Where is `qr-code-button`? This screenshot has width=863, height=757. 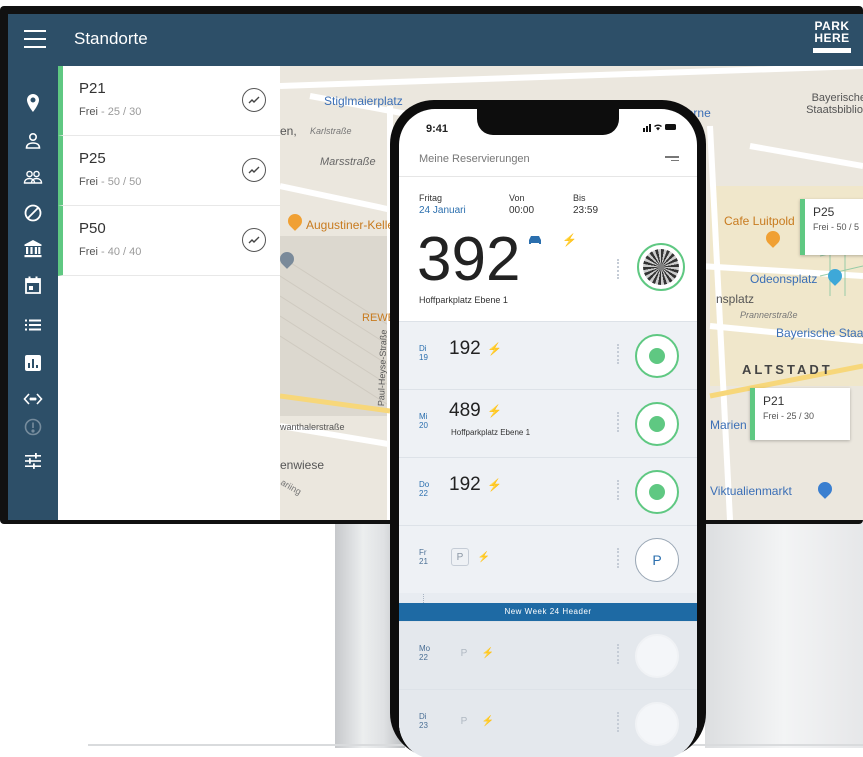
qr-code-button is located at coordinates (661, 267).